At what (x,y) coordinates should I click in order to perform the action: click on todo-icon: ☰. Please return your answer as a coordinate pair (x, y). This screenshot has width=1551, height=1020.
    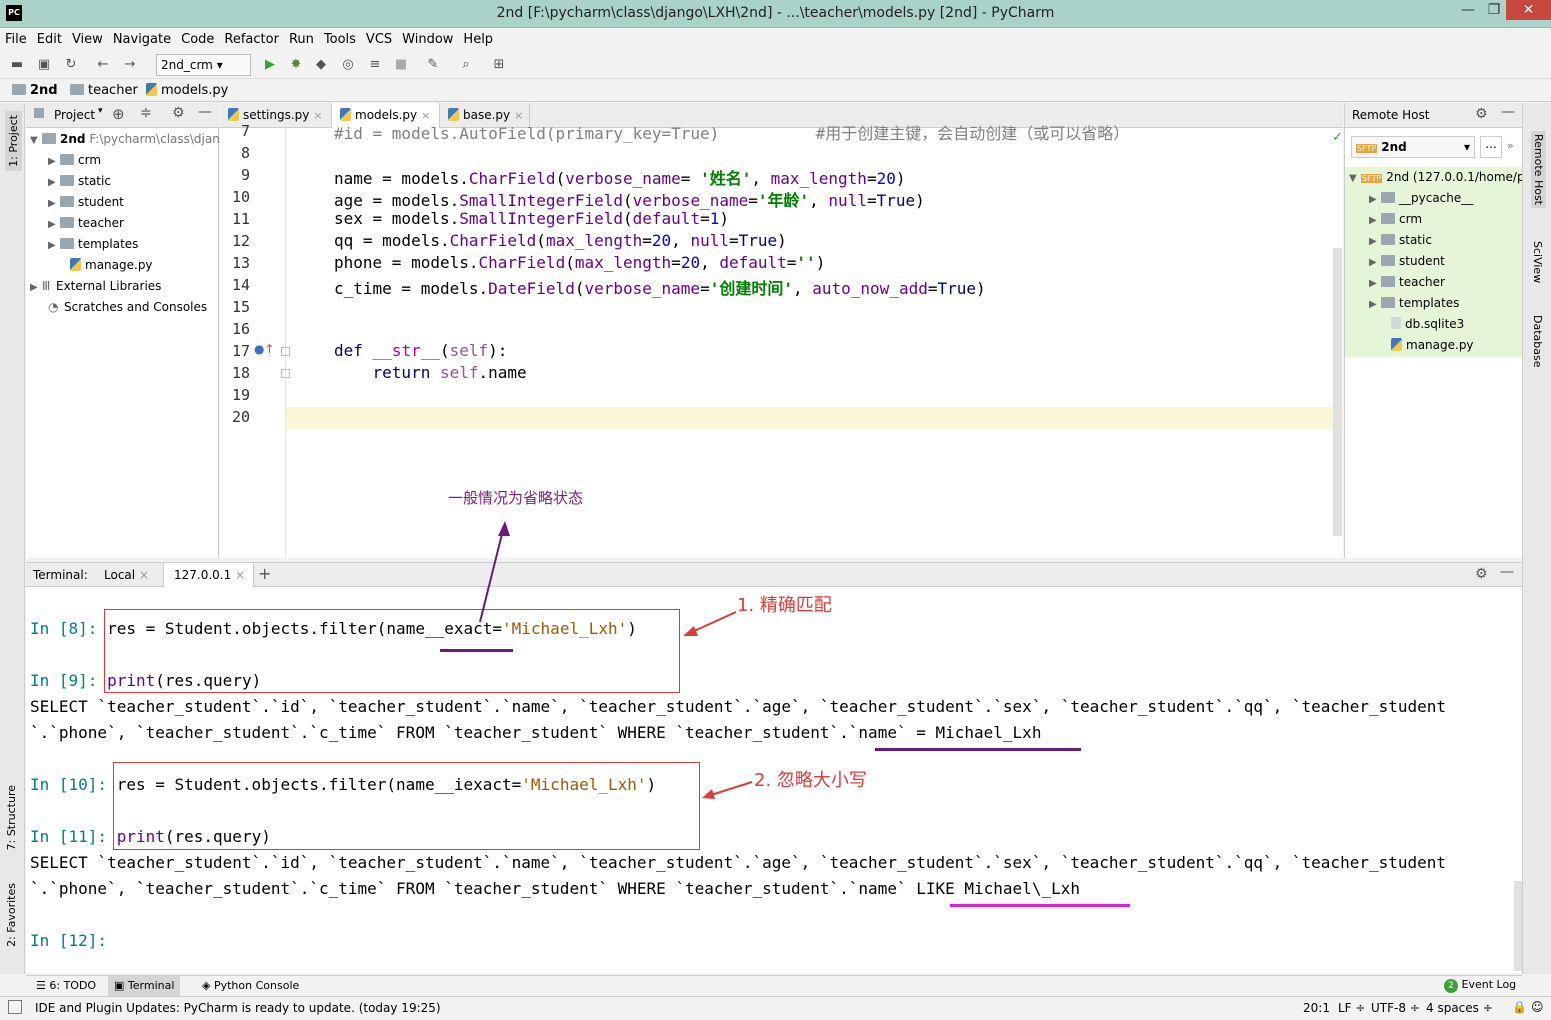
    Looking at the image, I should click on (41, 985).